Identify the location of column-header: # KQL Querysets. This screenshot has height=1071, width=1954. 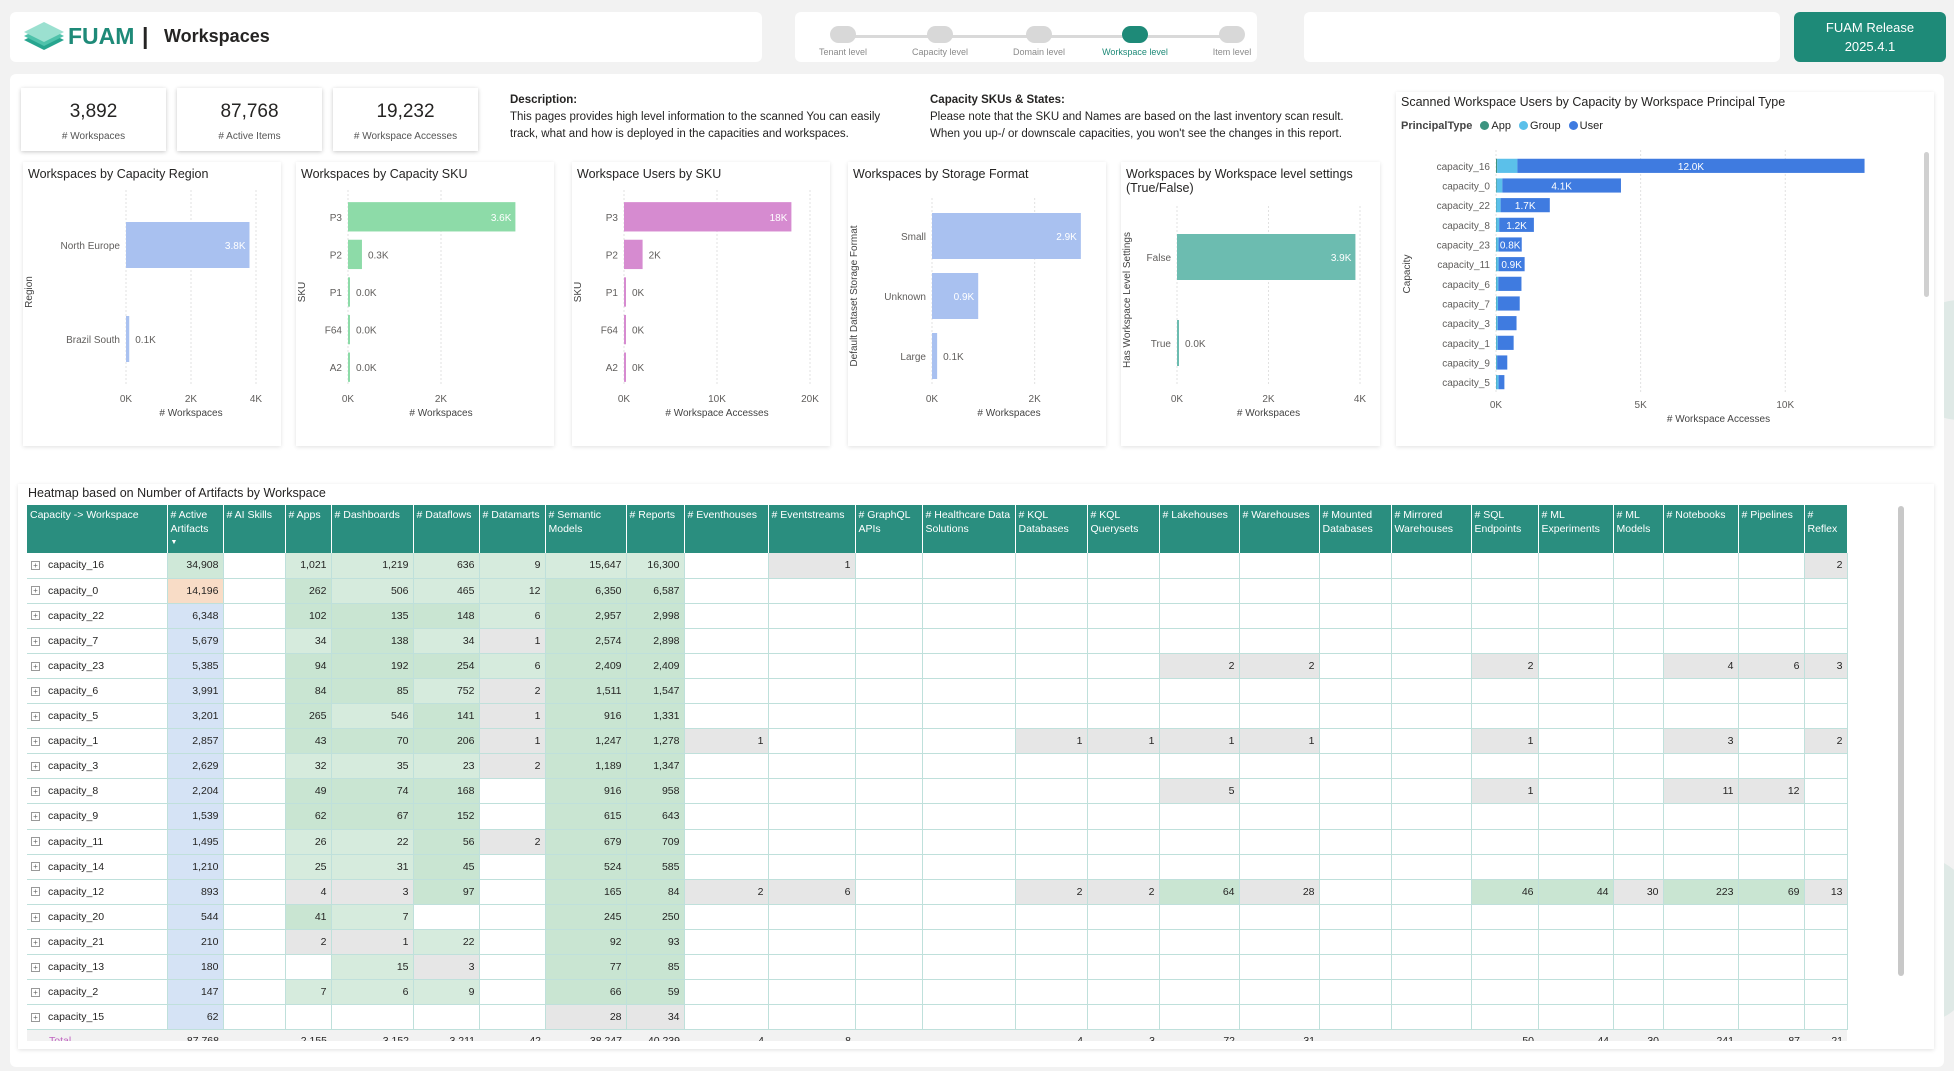
(1123, 529).